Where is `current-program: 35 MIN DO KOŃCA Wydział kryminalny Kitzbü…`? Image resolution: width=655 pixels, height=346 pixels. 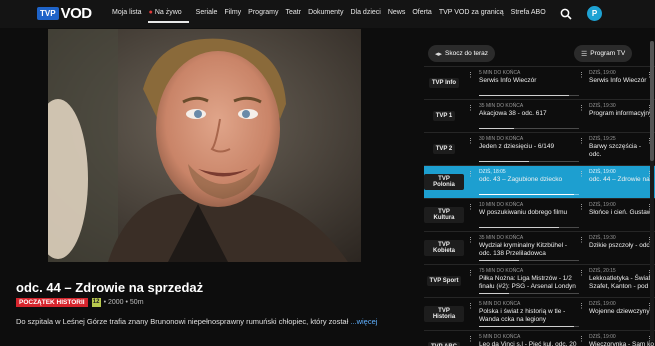 current-program: 35 MIN DO KOŃCA Wydział kryminalny Kitzbü… is located at coordinates (529, 248).